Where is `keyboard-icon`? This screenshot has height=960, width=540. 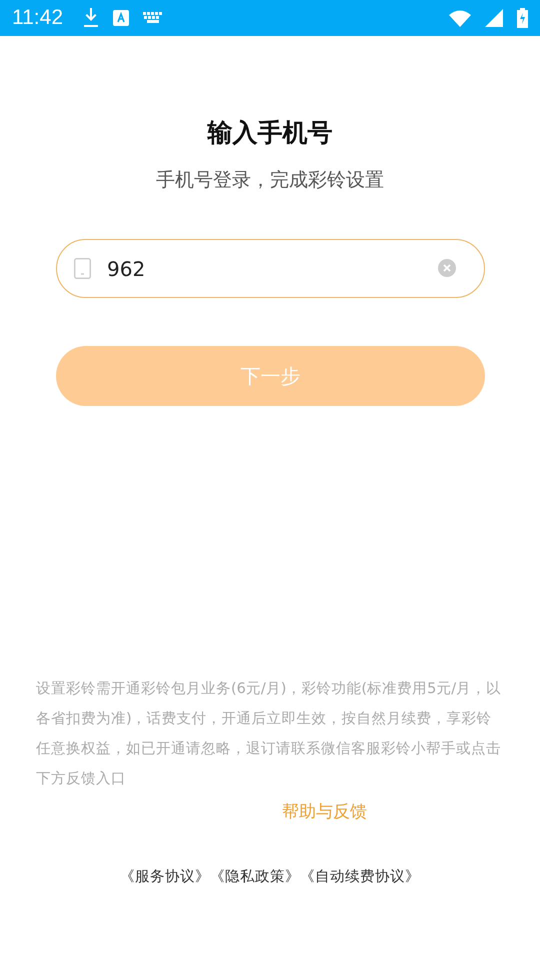
keyboard-icon is located at coordinates (153, 18).